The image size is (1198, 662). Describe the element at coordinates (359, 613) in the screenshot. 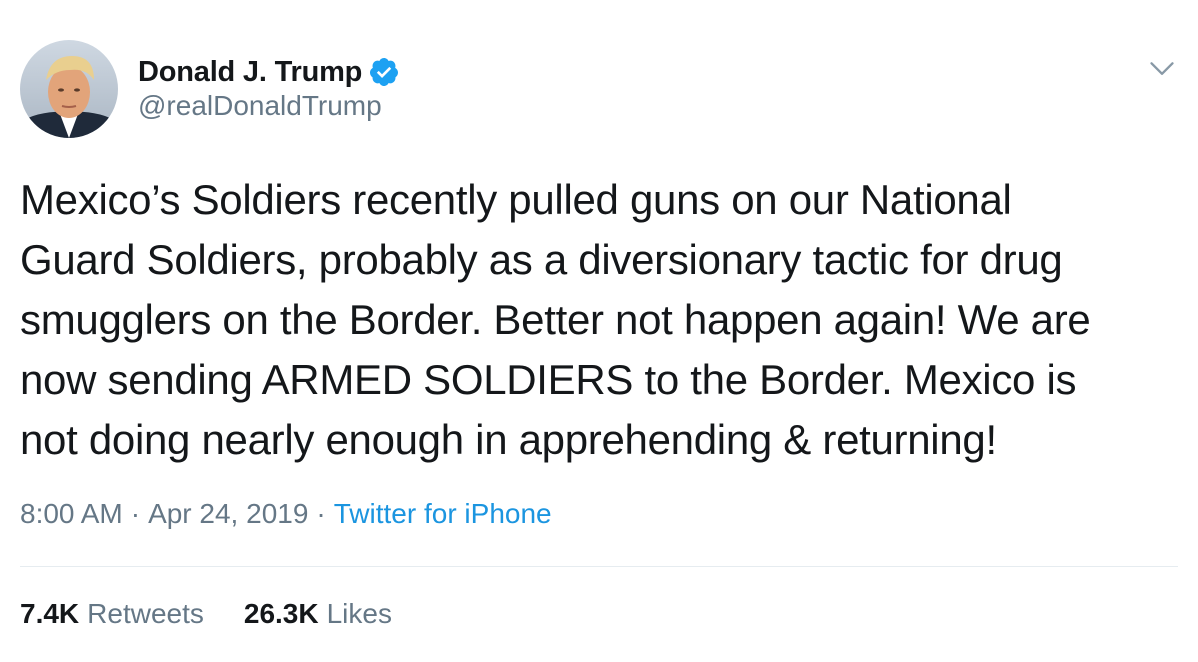

I see `likes-label: Likes` at that location.